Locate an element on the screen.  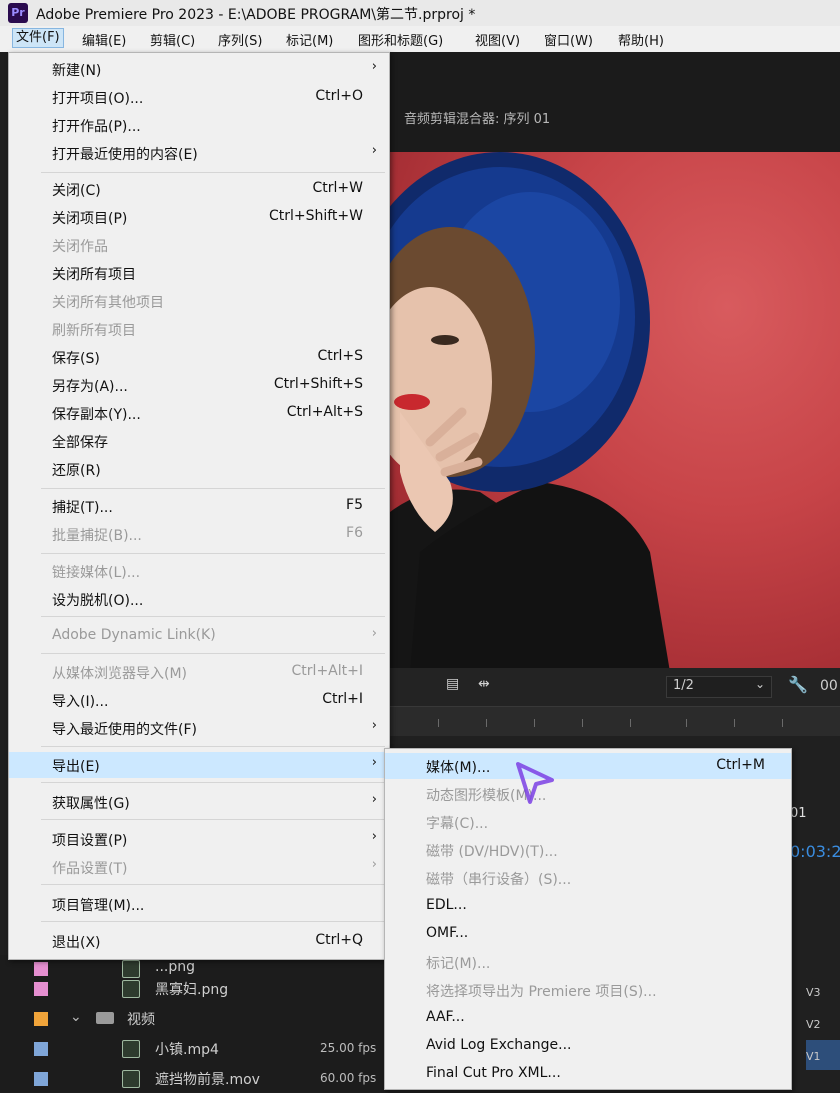
menu-view: 视图(V) is located at coordinates (497, 39).